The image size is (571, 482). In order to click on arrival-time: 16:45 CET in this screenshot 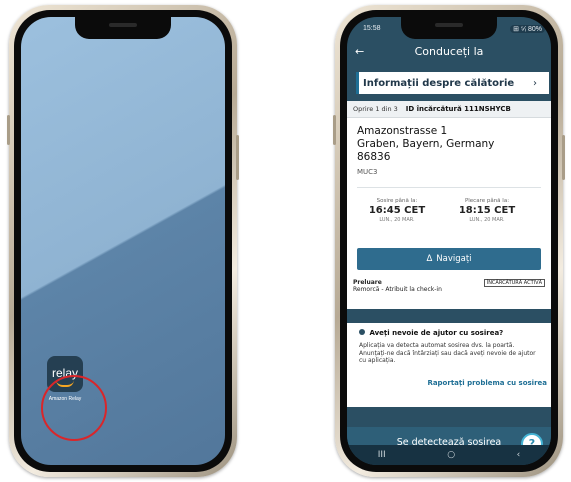, I will do `click(397, 210)`.